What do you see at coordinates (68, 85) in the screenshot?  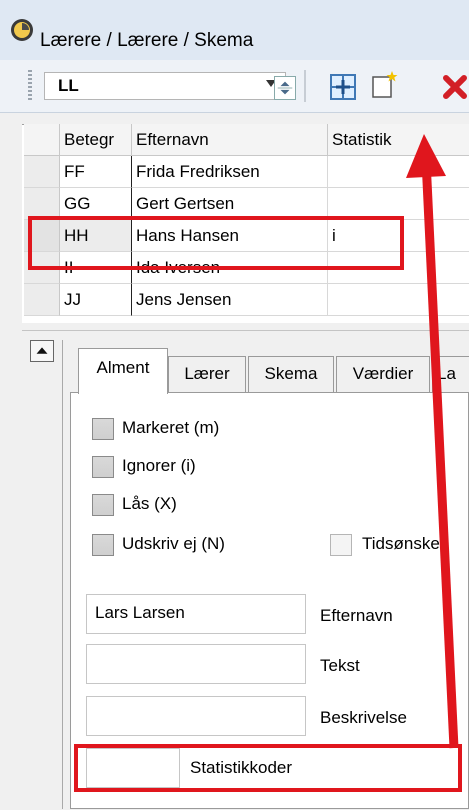 I see `teacher-combo-value: LL` at bounding box center [68, 85].